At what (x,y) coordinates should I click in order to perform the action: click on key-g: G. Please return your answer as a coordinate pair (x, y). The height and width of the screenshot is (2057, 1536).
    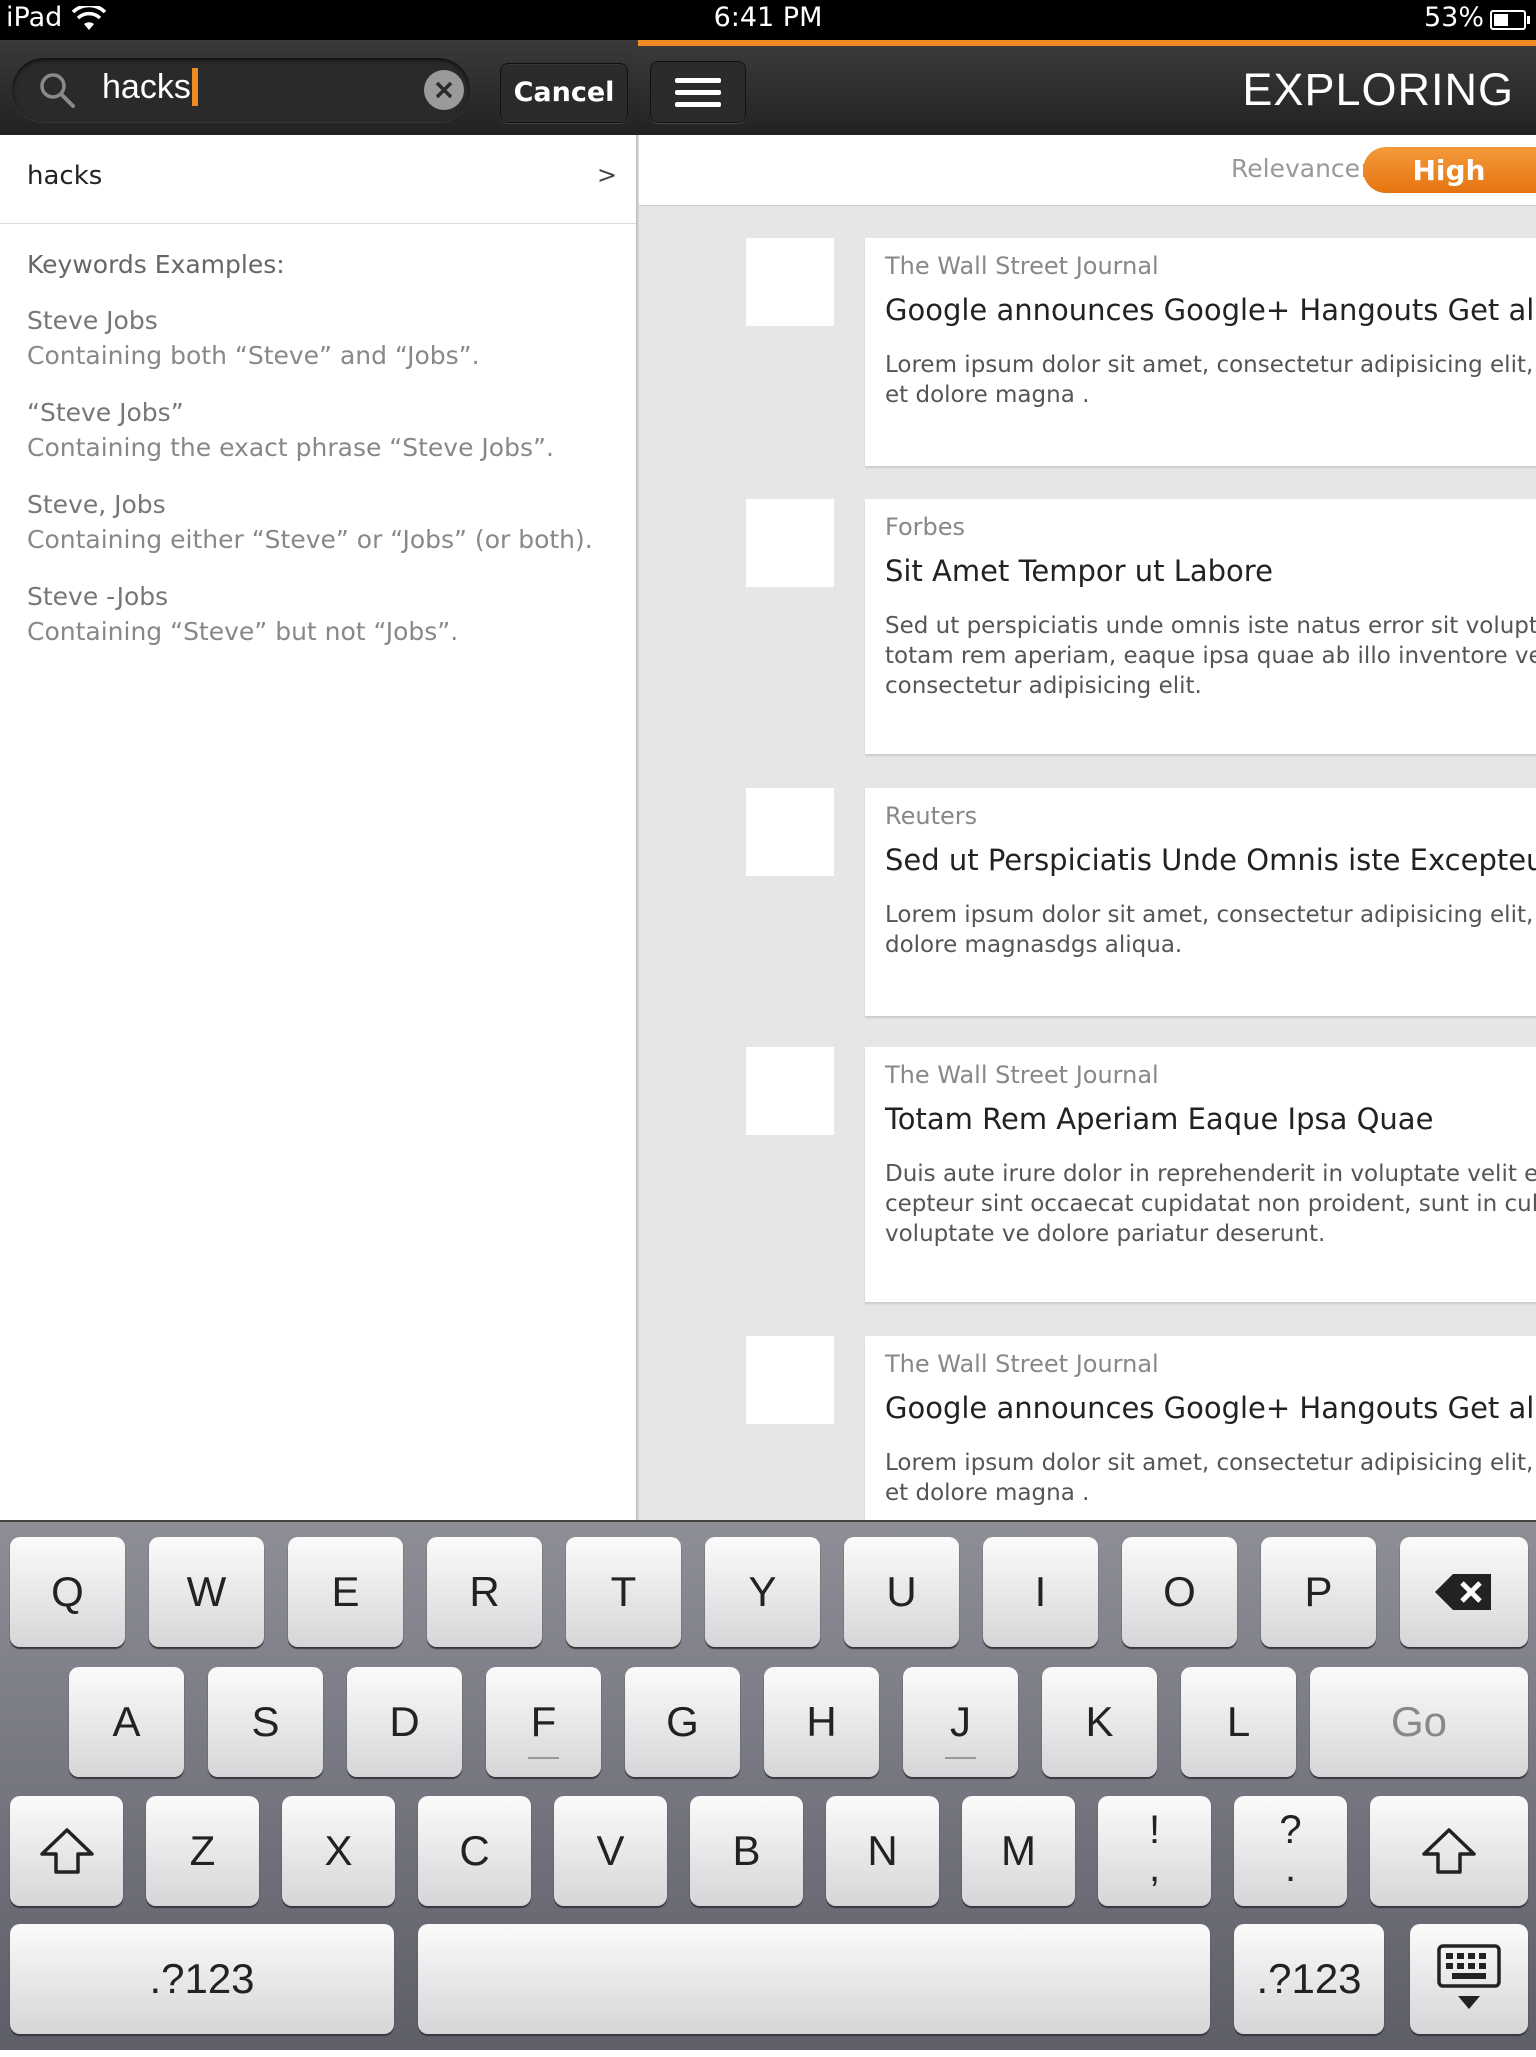
    Looking at the image, I should click on (682, 1722).